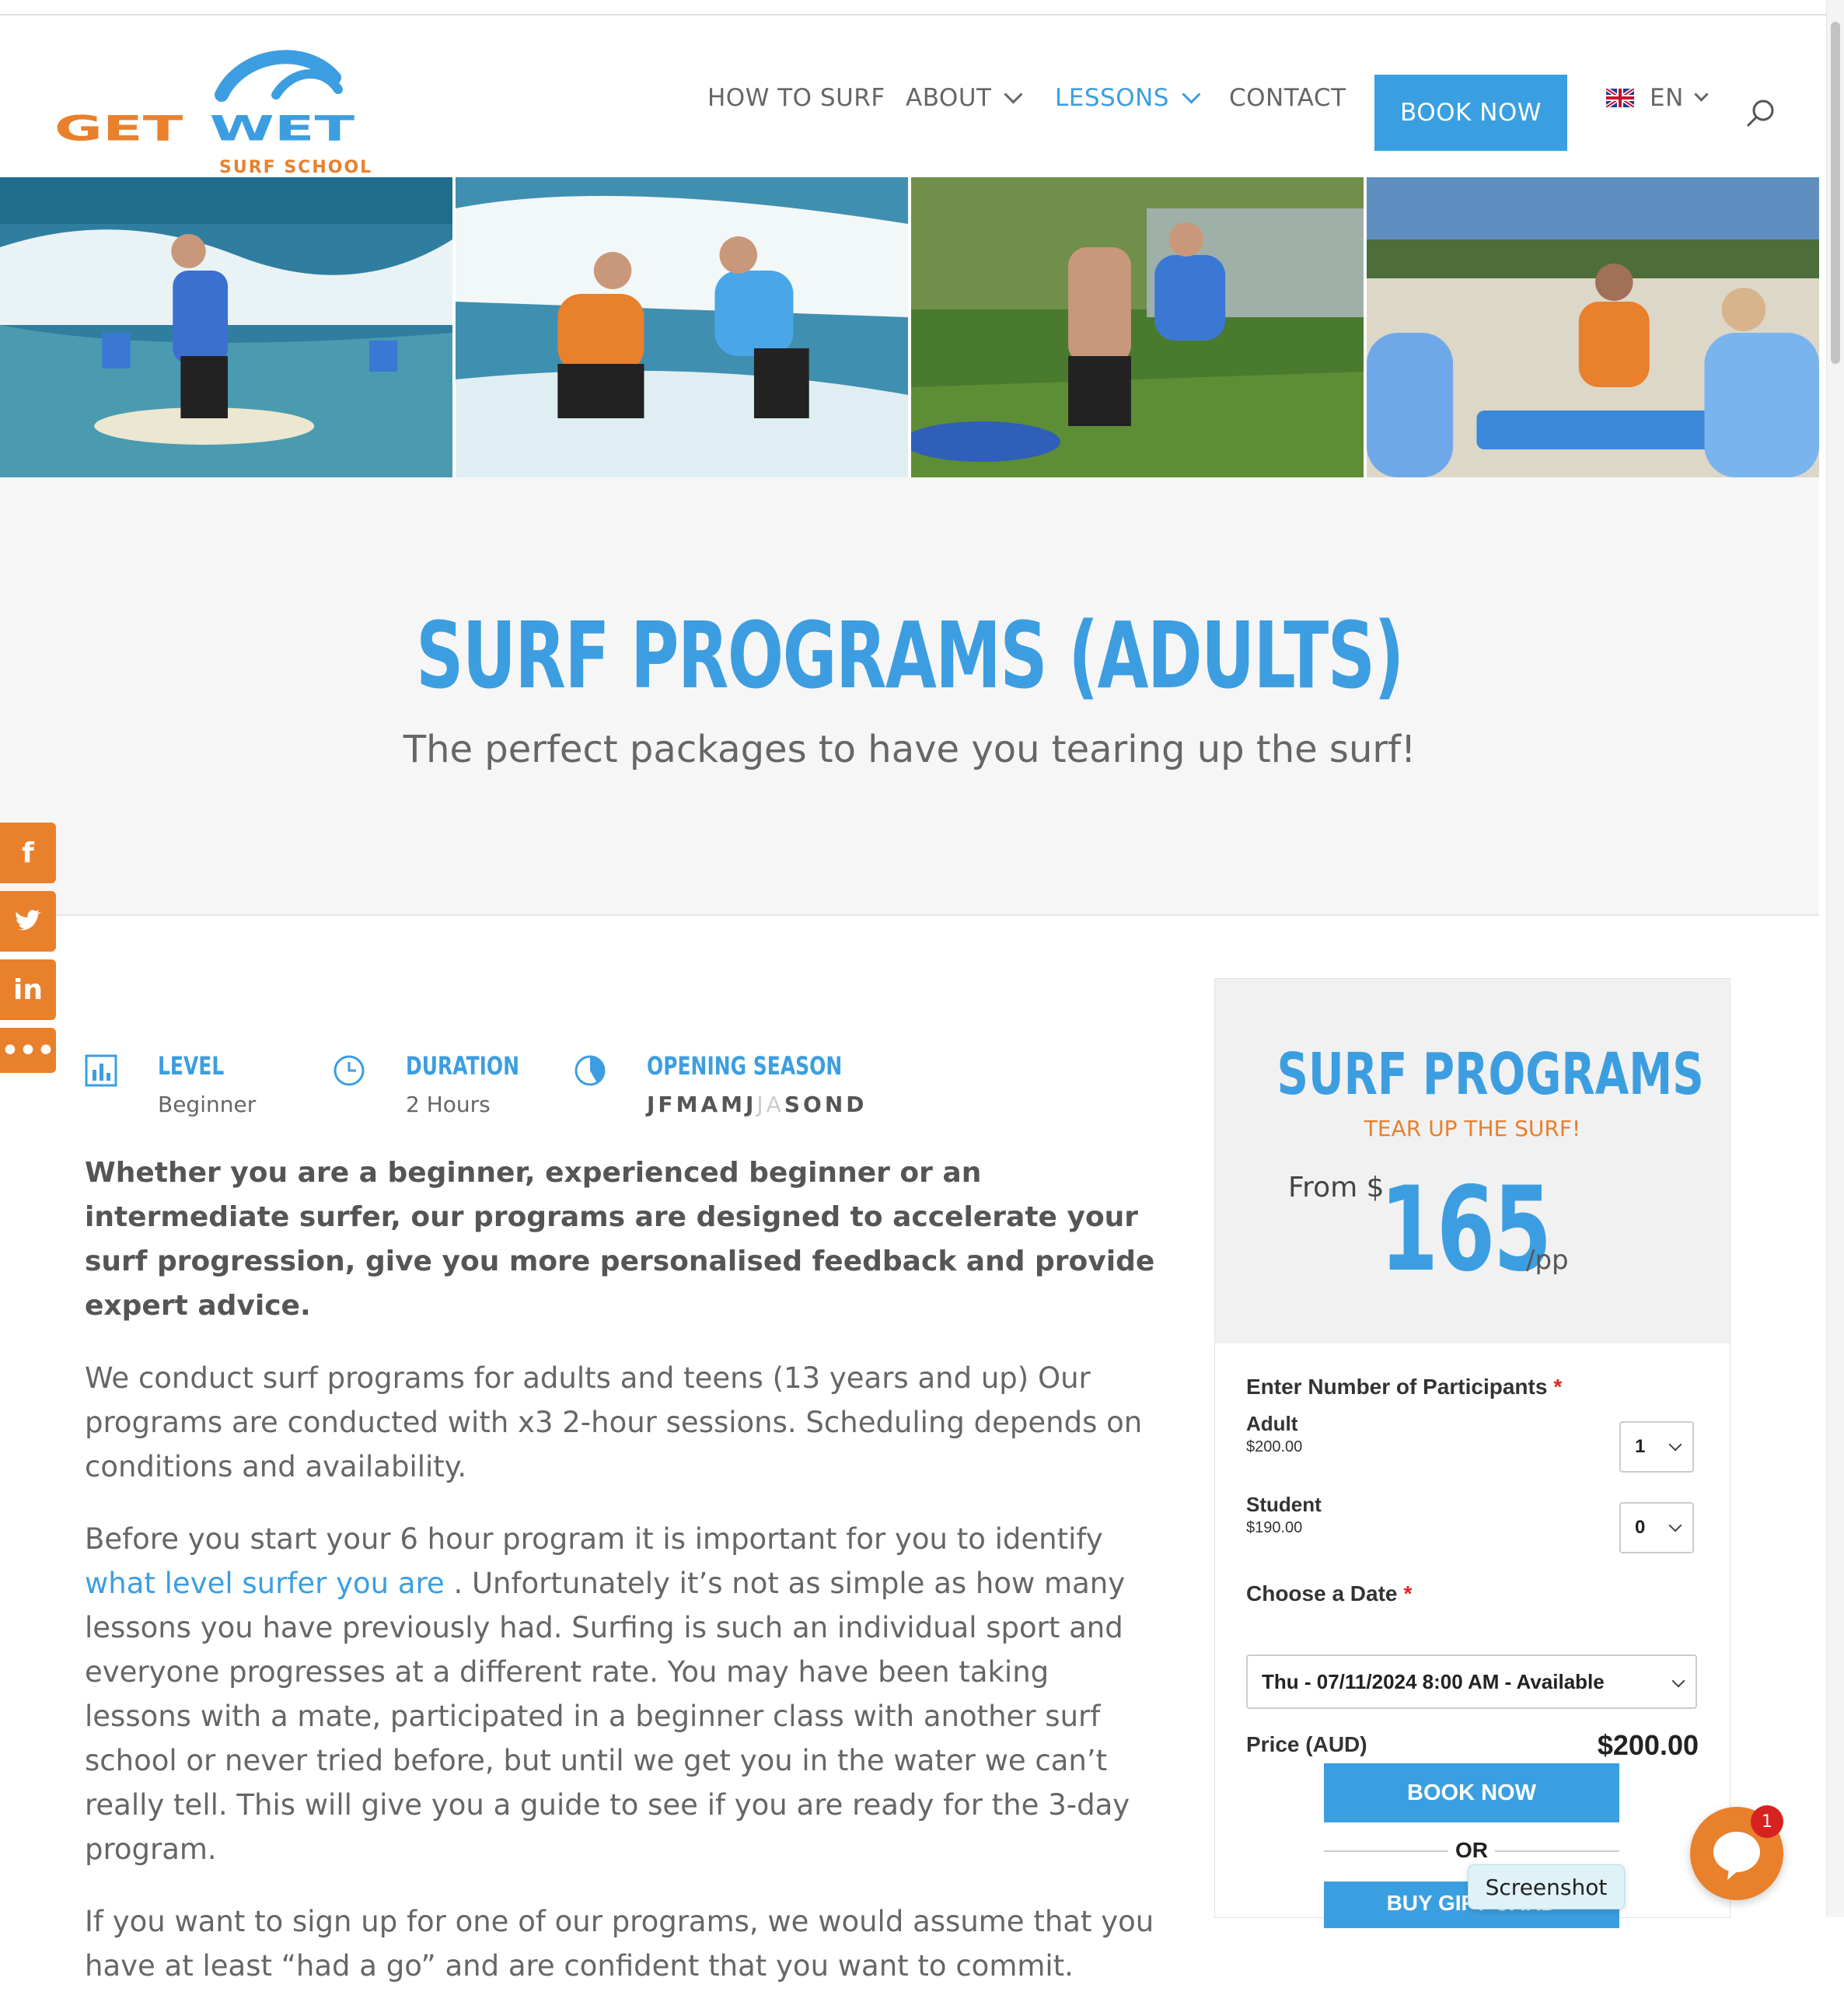 This screenshot has width=1844, height=2016. Describe the element at coordinates (449, 1104) in the screenshot. I see `duration-value: 2 Hours` at that location.